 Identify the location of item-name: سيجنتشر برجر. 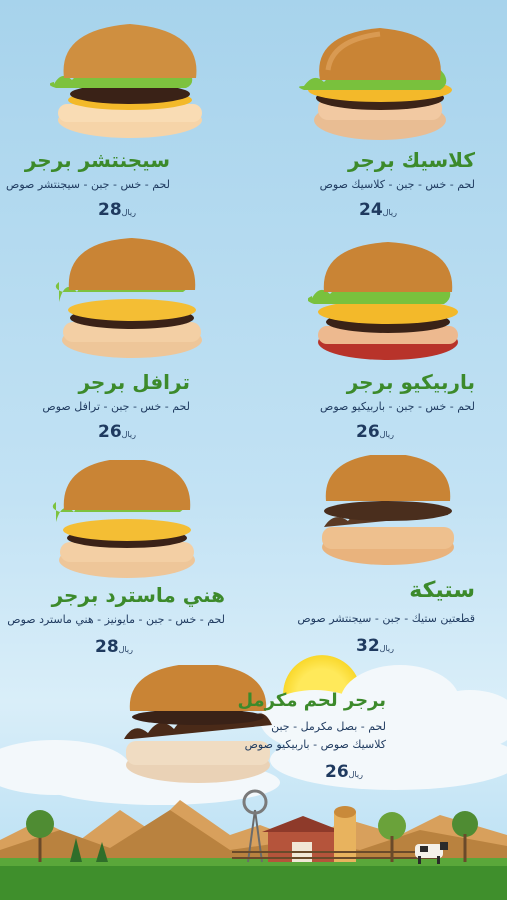
(97, 160).